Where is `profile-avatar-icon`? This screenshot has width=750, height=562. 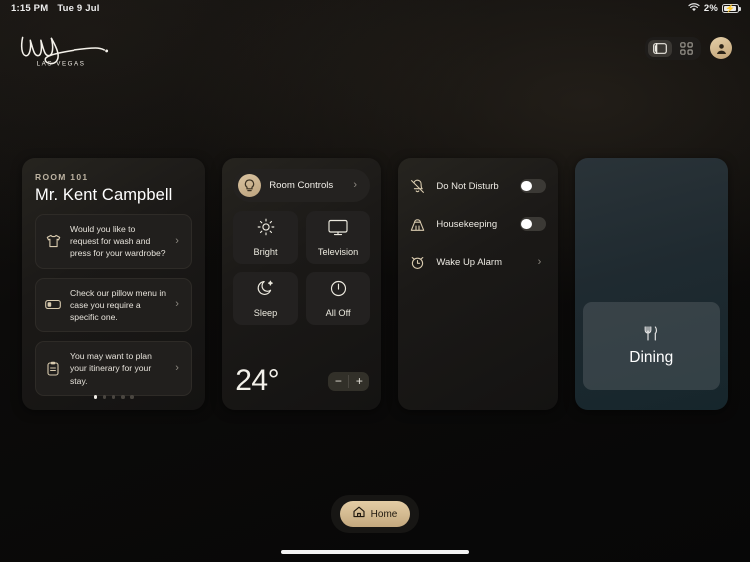 profile-avatar-icon is located at coordinates (721, 48).